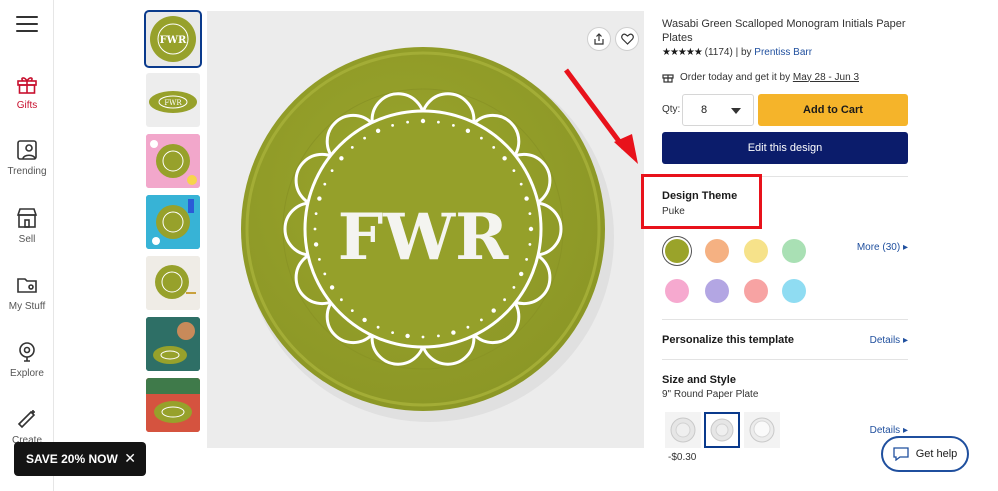 The width and height of the screenshot is (998, 491). What do you see at coordinates (889, 430) in the screenshot?
I see `size-details-link: Details ▸` at bounding box center [889, 430].